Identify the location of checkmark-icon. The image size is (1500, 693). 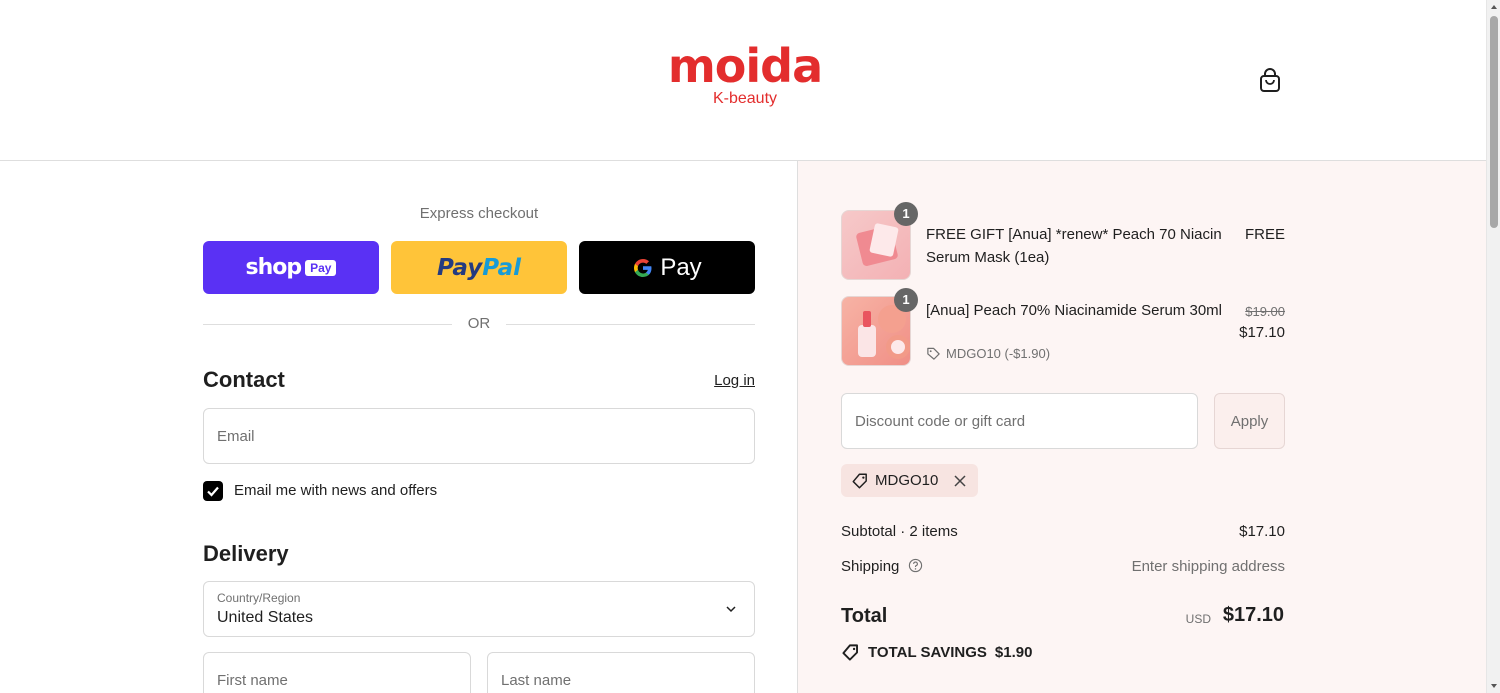
(213, 491).